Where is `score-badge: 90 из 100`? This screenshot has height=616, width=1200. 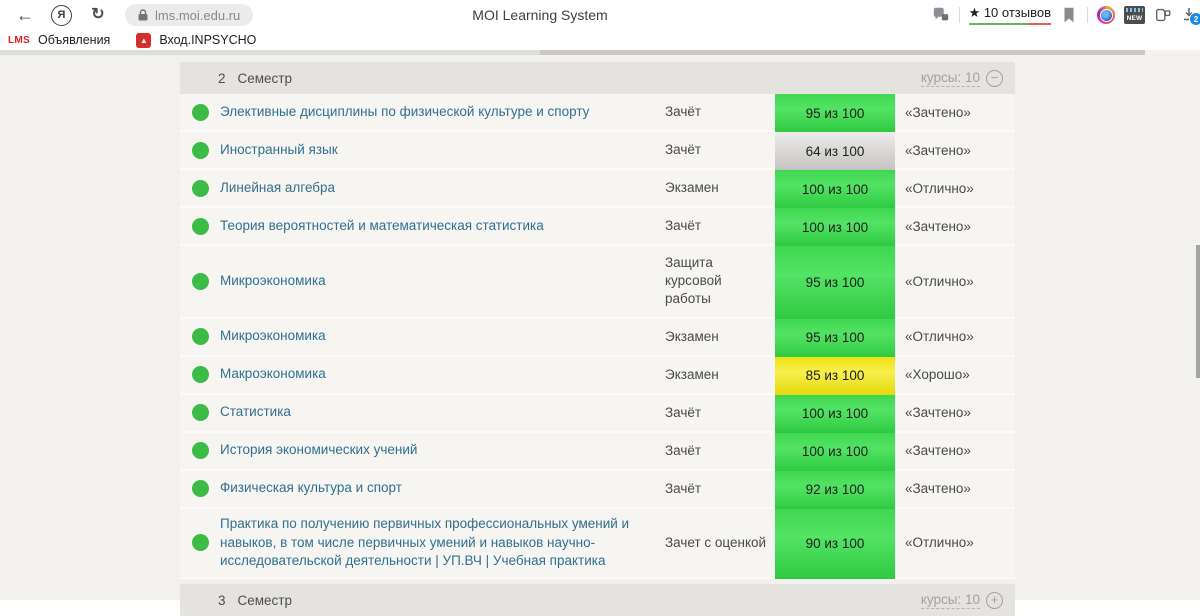
score-badge: 90 из 100 is located at coordinates (835, 544).